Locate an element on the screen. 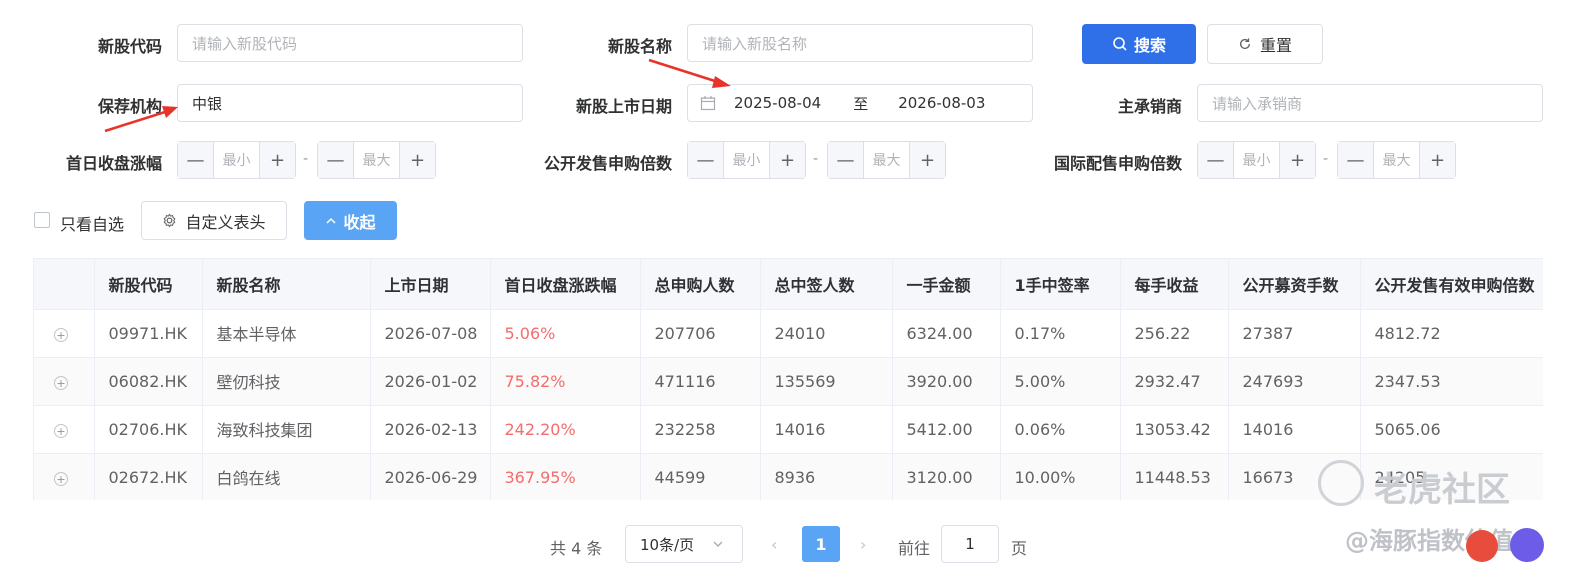  arrow-to-date is located at coordinates (689, 73).